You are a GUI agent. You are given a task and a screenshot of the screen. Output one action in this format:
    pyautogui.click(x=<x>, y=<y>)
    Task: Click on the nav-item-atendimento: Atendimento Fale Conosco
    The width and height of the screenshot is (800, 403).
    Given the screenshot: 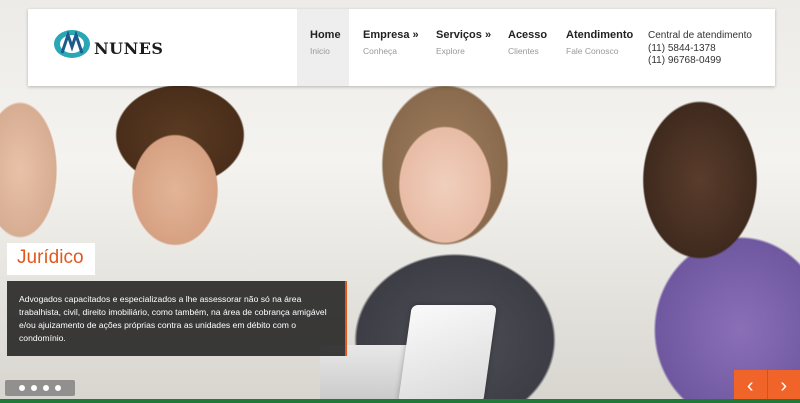 What is the action you would take?
    pyautogui.click(x=593, y=47)
    